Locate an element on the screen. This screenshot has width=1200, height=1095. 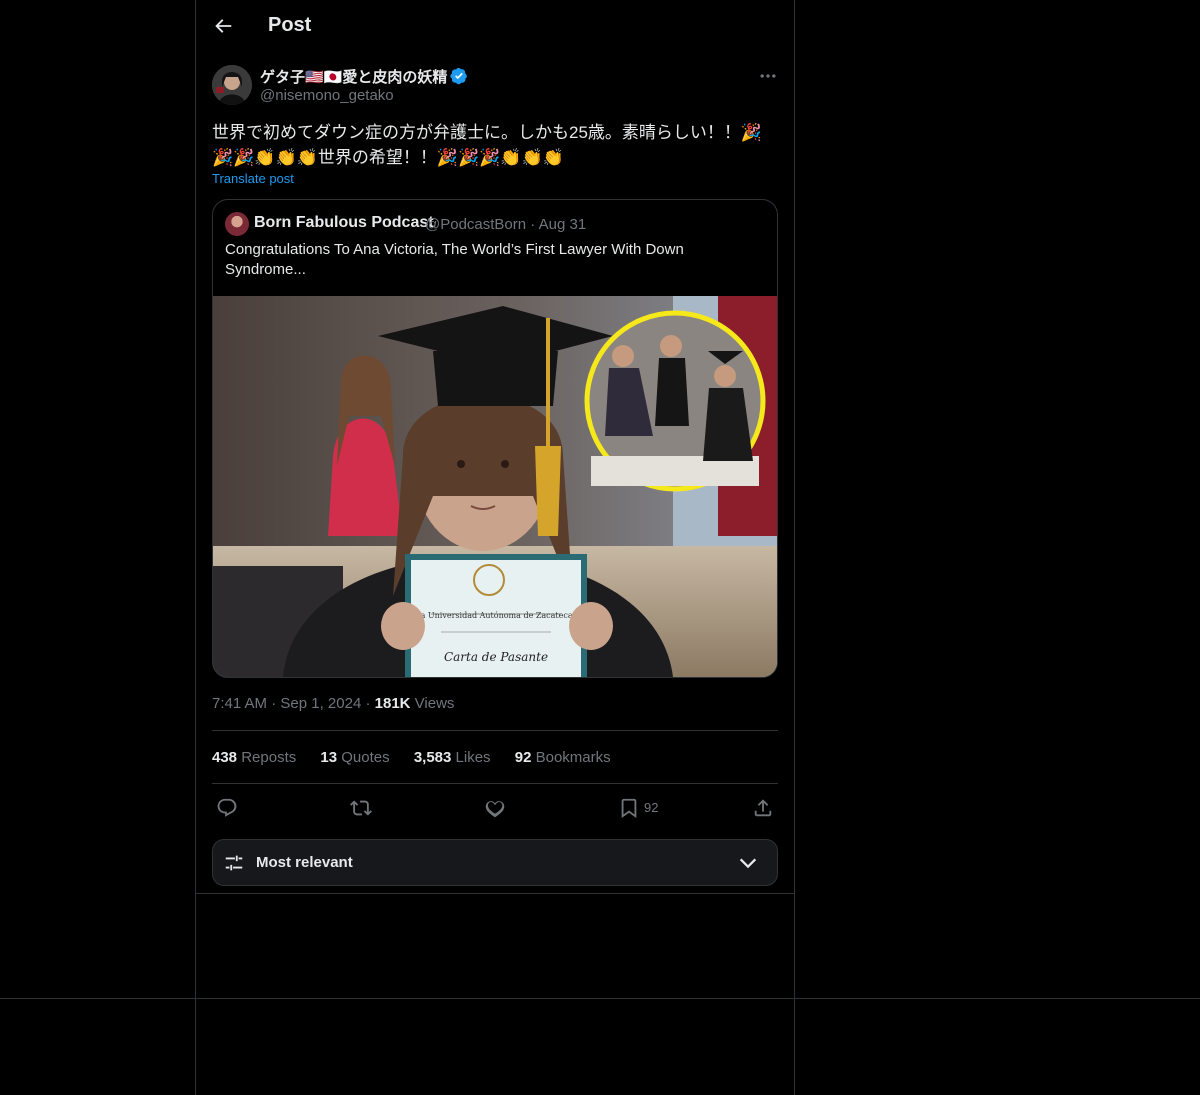
share-icon is located at coordinates (763, 808).